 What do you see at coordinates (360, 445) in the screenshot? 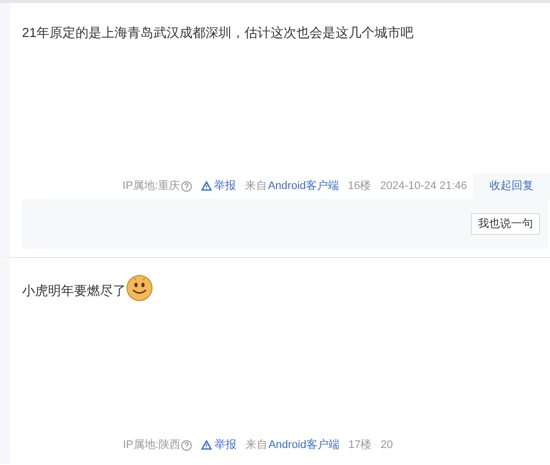
I see `floor-number: 17楼` at bounding box center [360, 445].